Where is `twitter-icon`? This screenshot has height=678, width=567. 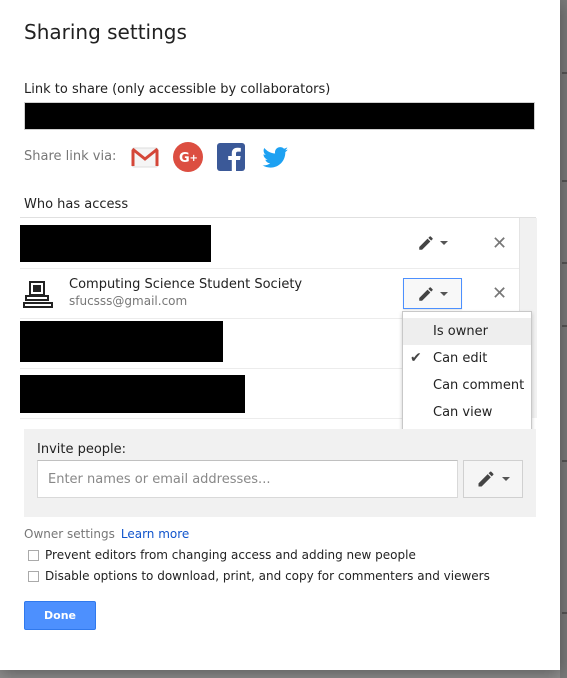
twitter-icon is located at coordinates (275, 157).